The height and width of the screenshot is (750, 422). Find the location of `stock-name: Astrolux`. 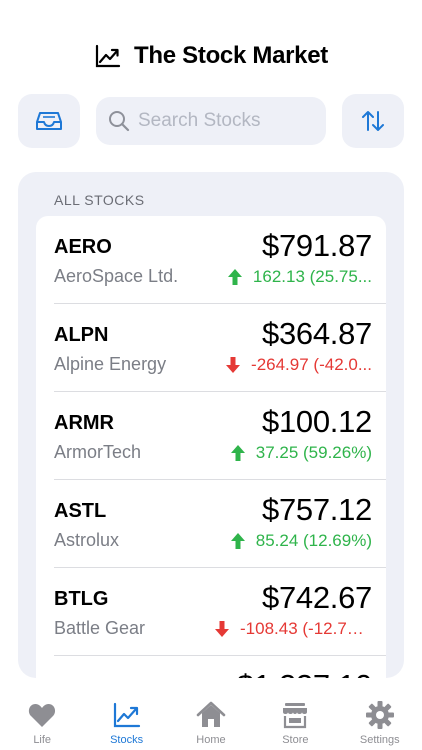

stock-name: Astrolux is located at coordinates (87, 540).